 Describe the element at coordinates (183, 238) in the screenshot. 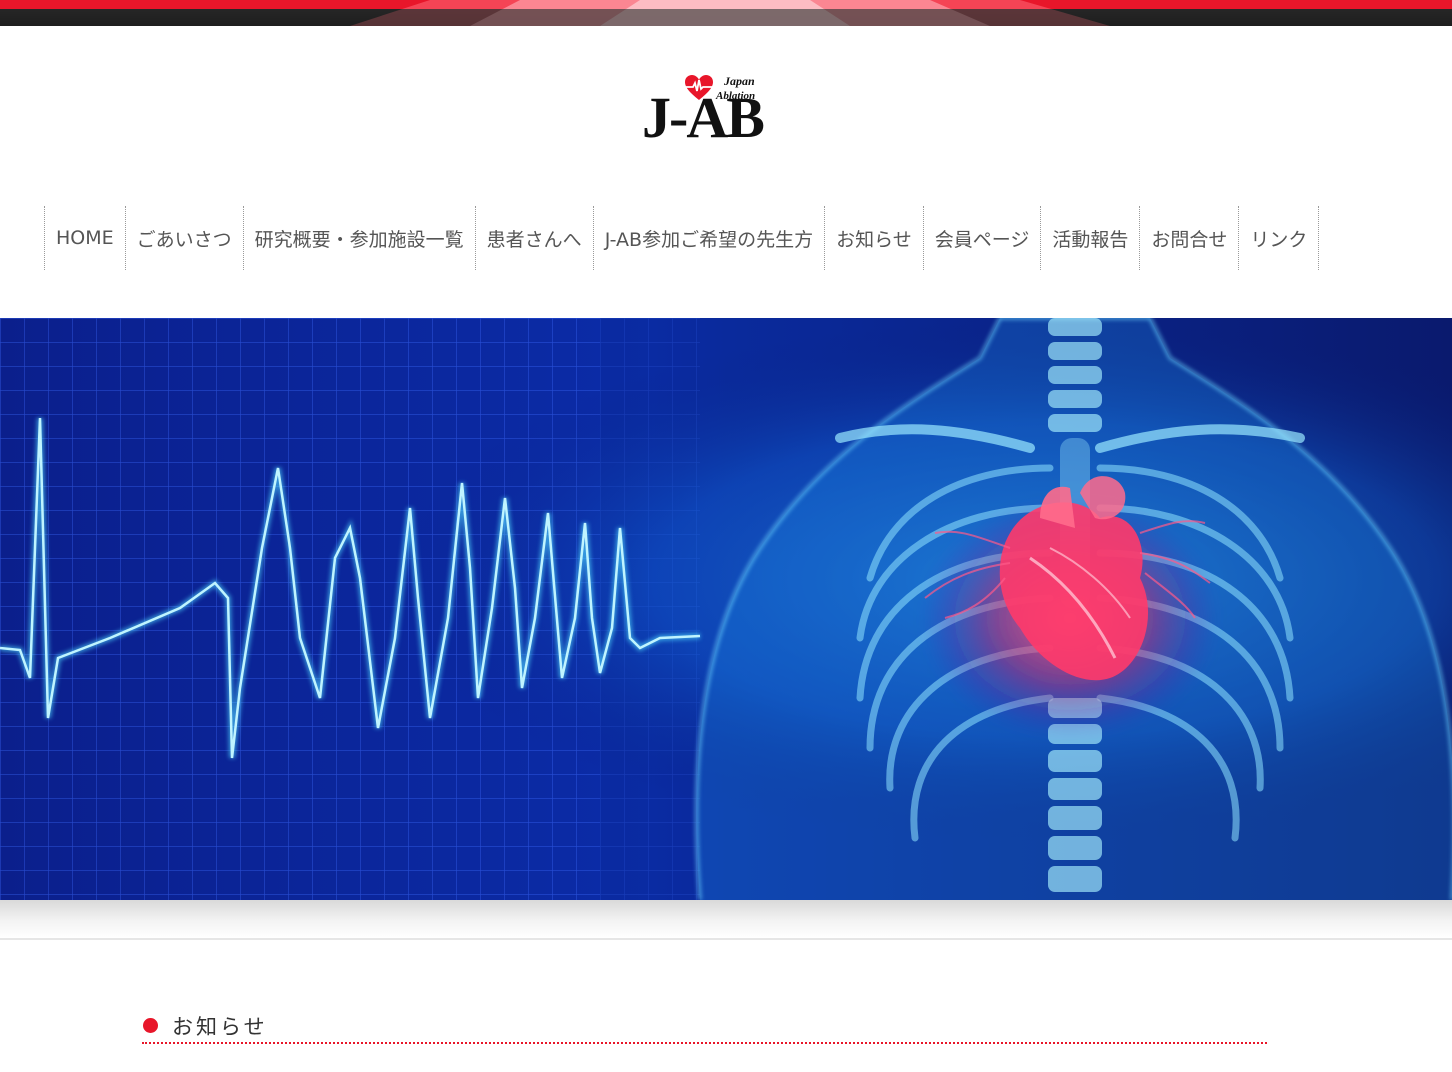

I see `nav-item-greeting: ごあいさつ` at that location.